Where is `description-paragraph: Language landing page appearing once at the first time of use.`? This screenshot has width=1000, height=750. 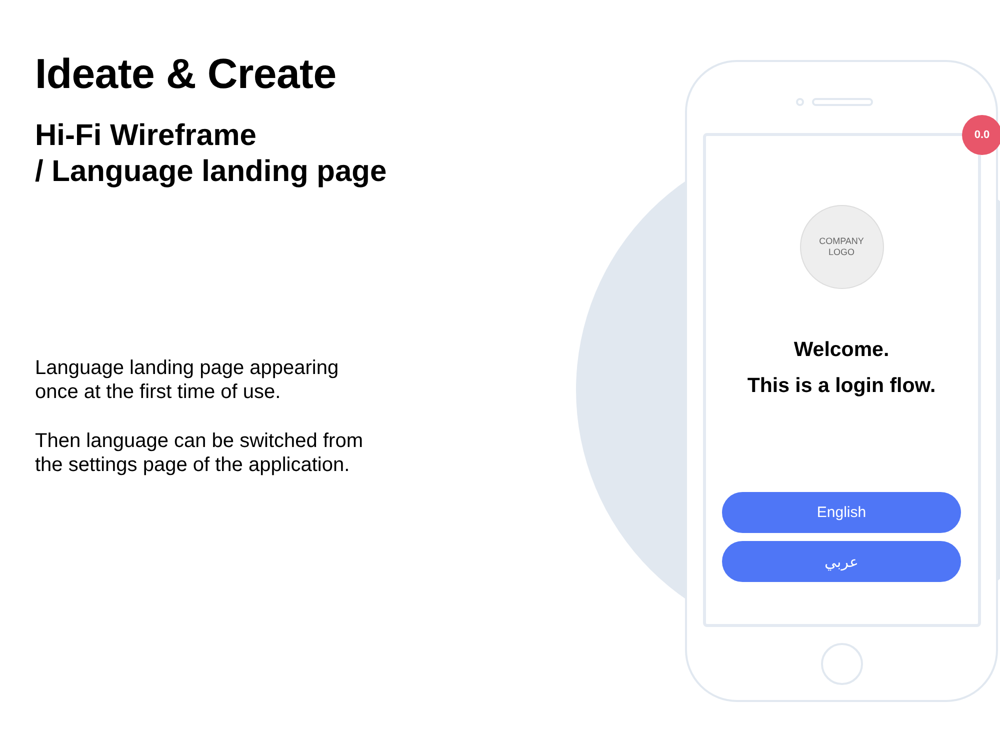
description-paragraph: Language landing page appearing once at the first time of use. is located at coordinates (187, 380).